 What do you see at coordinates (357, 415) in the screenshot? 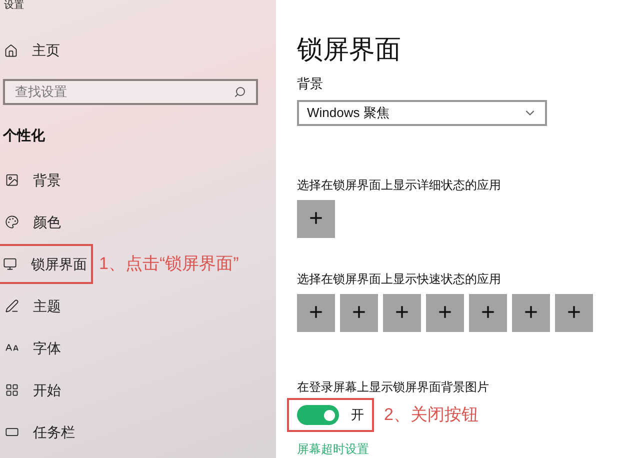
I see `toggle-state-text: 开` at bounding box center [357, 415].